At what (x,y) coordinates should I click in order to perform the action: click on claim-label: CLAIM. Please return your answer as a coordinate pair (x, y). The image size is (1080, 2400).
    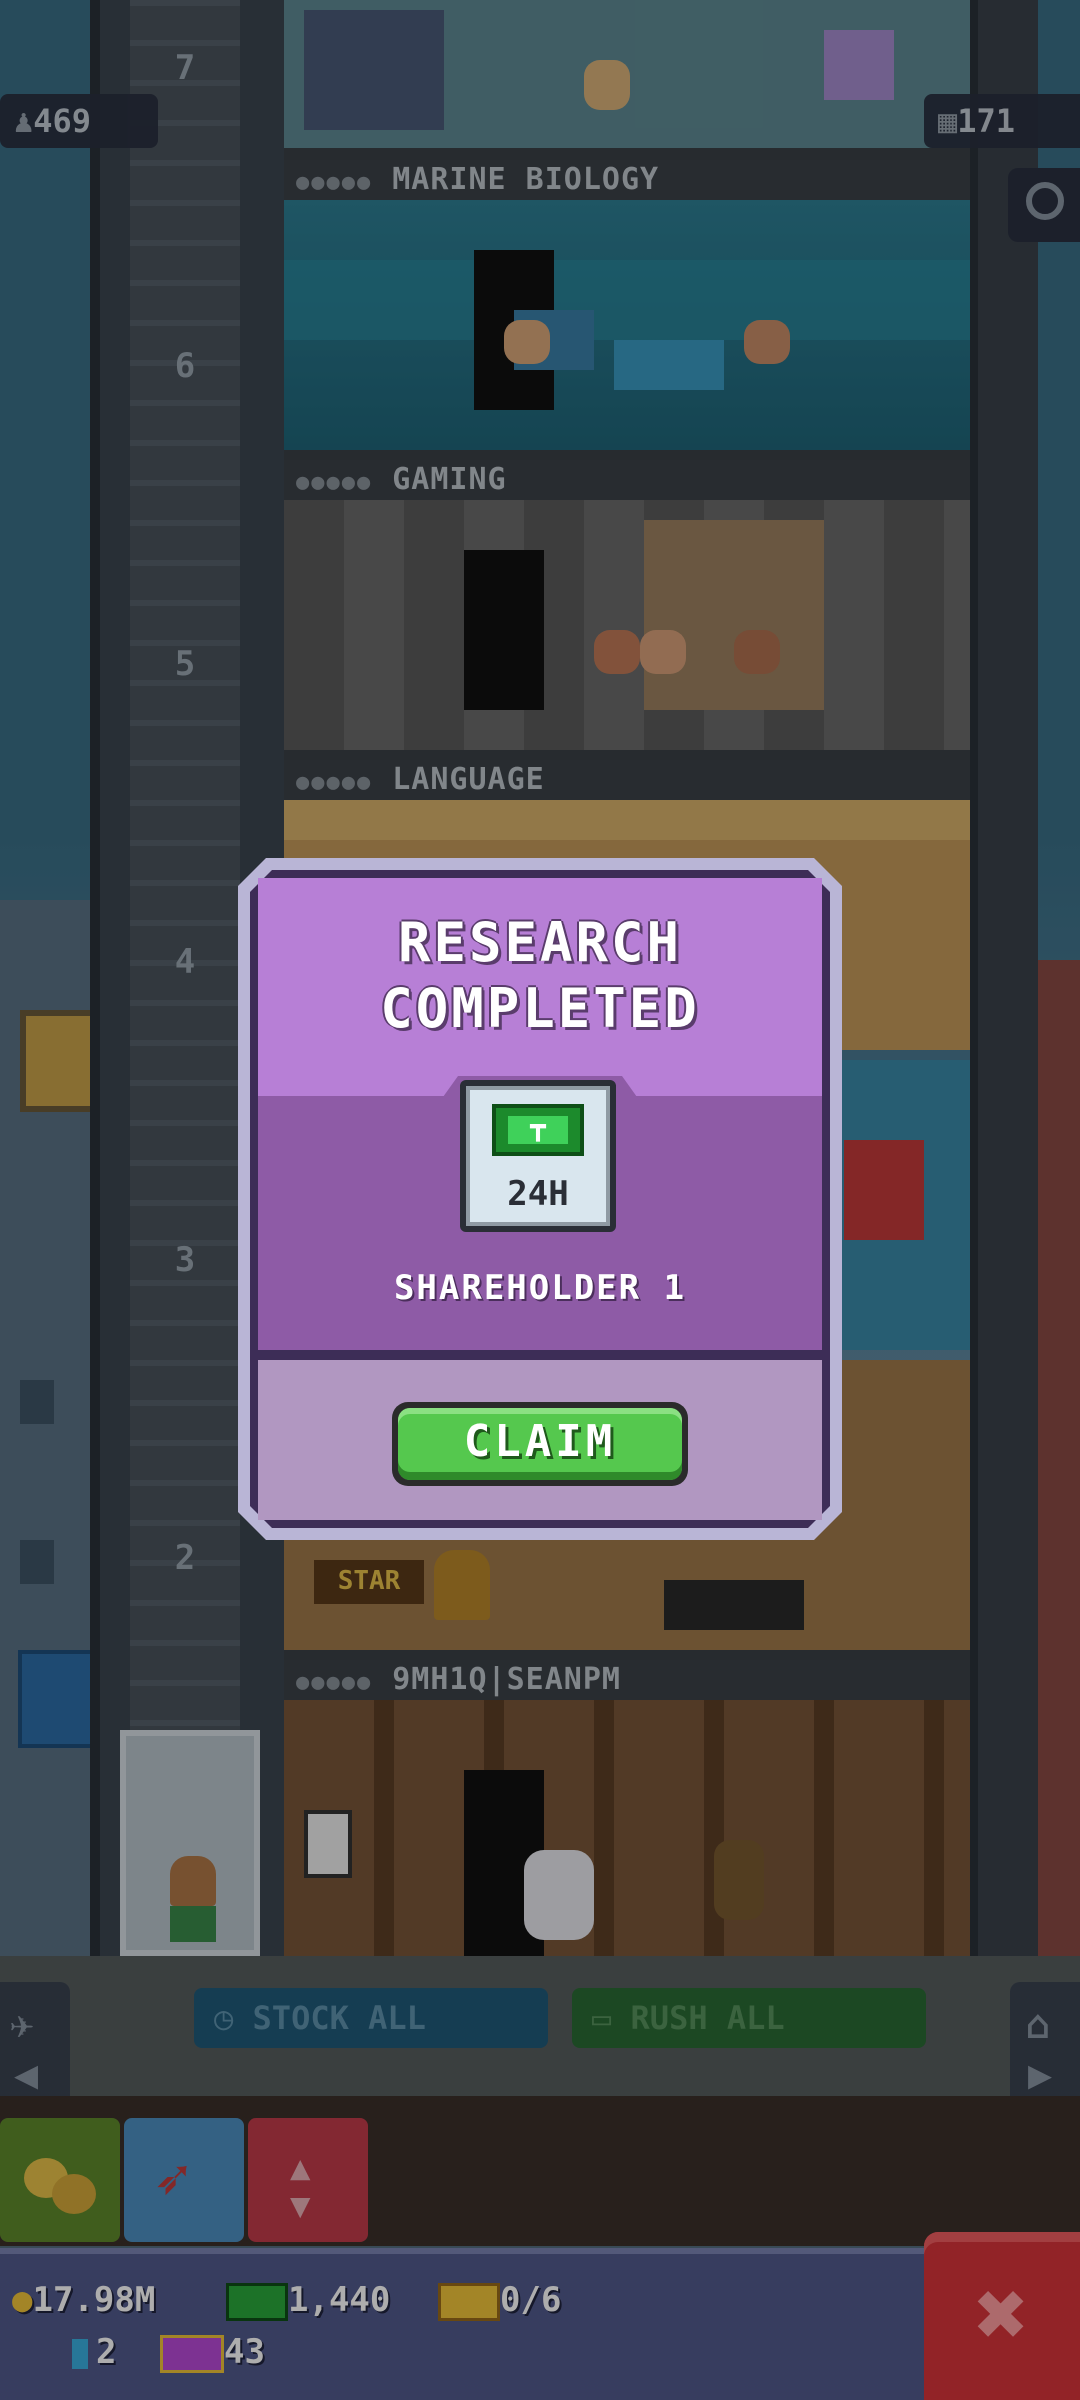
    Looking at the image, I should click on (540, 1441).